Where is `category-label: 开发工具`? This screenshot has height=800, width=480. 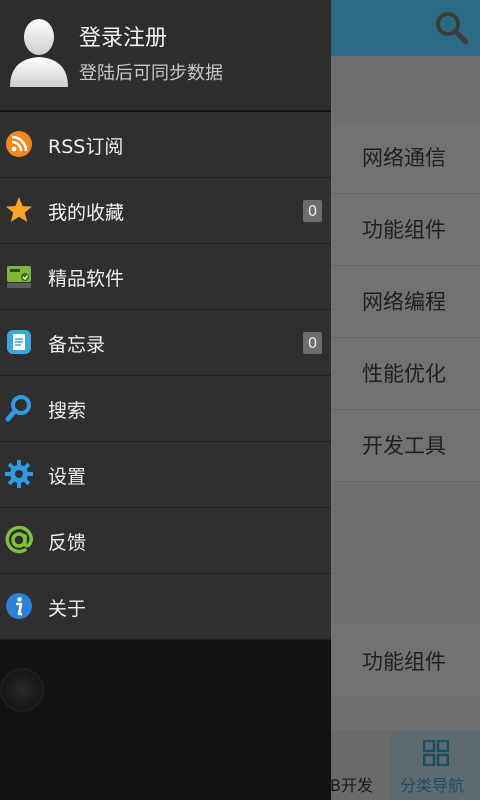
category-label: 开发工具 is located at coordinates (404, 446).